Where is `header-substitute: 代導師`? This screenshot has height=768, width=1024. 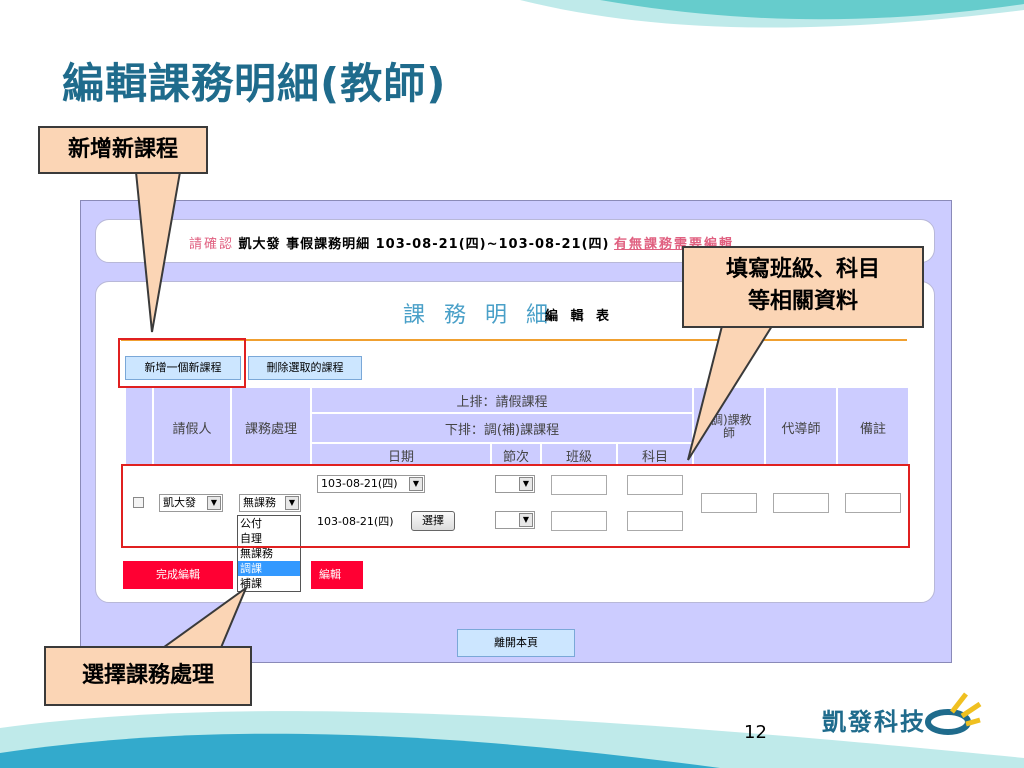
header-substitute: 代導師 is located at coordinates (801, 427).